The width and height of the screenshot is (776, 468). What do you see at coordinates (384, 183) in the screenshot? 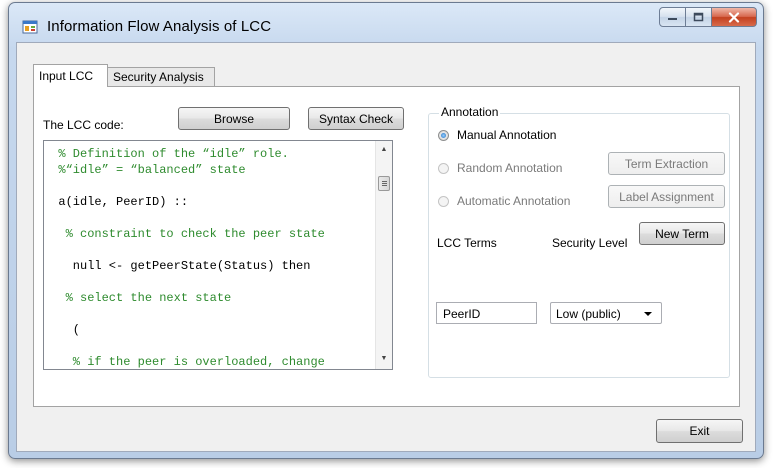
I see `scroll-thumb` at bounding box center [384, 183].